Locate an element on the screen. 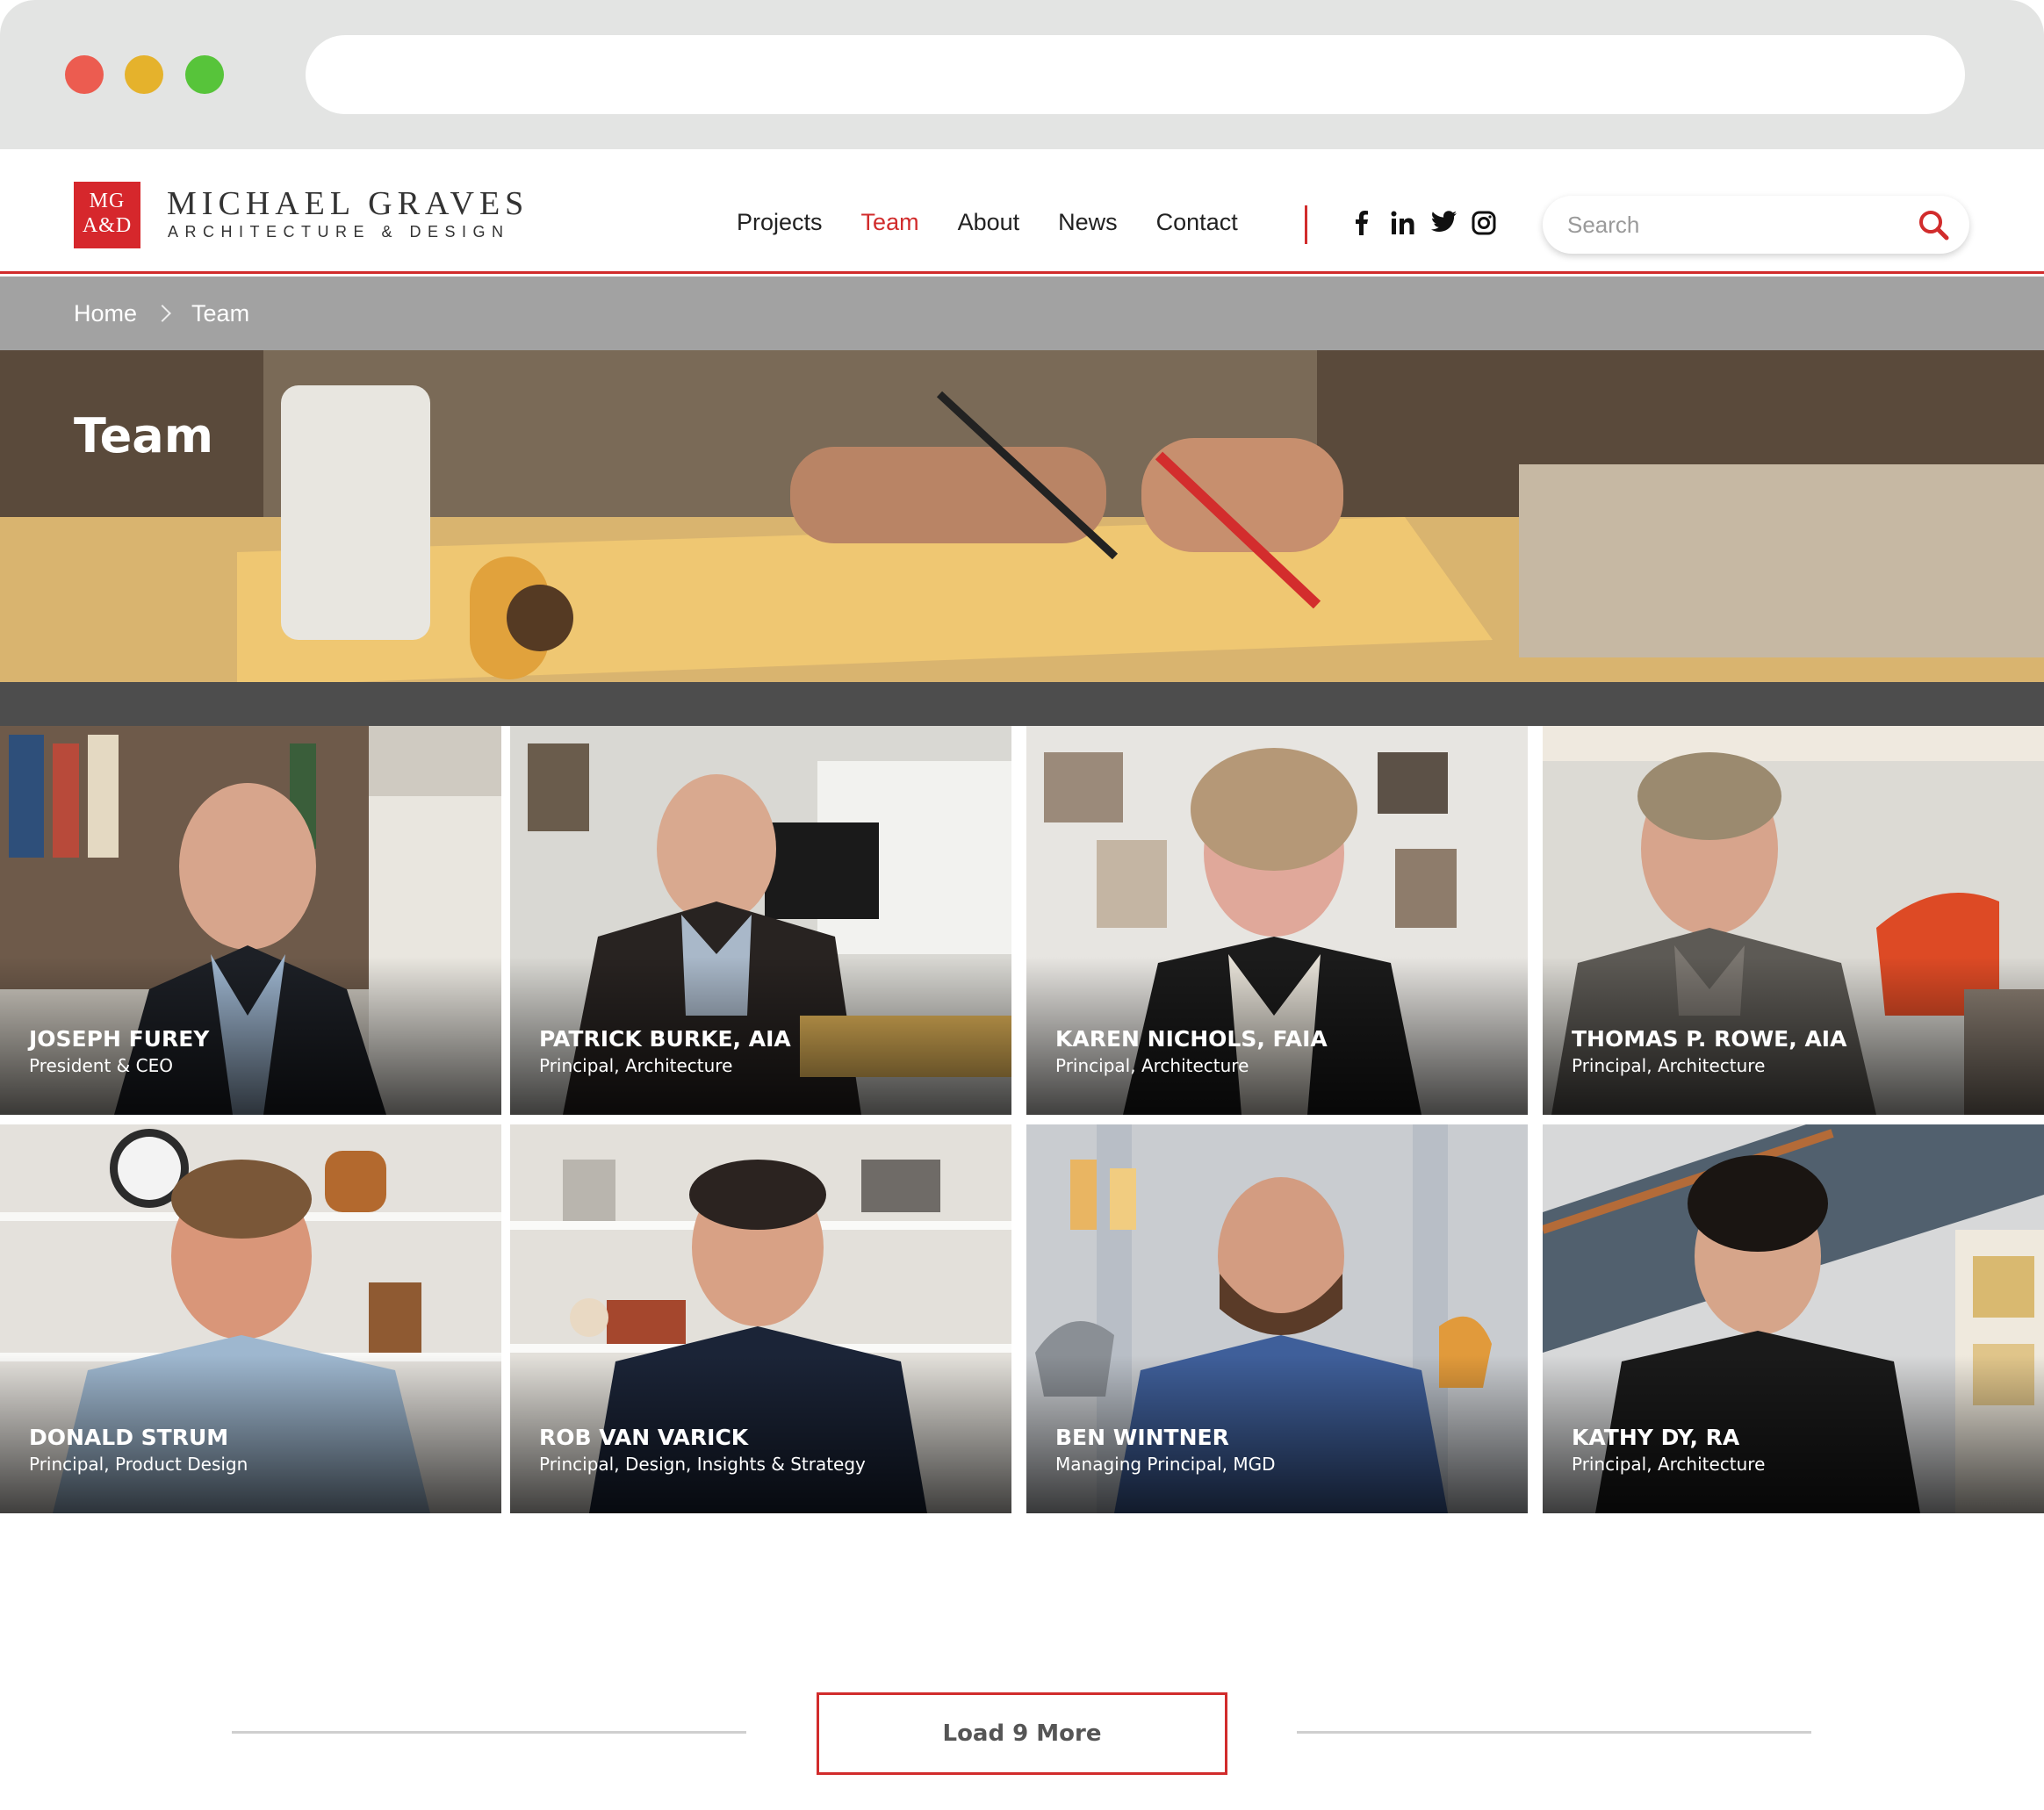 The height and width of the screenshot is (1810, 2044). nav-projects: Projects is located at coordinates (780, 222).